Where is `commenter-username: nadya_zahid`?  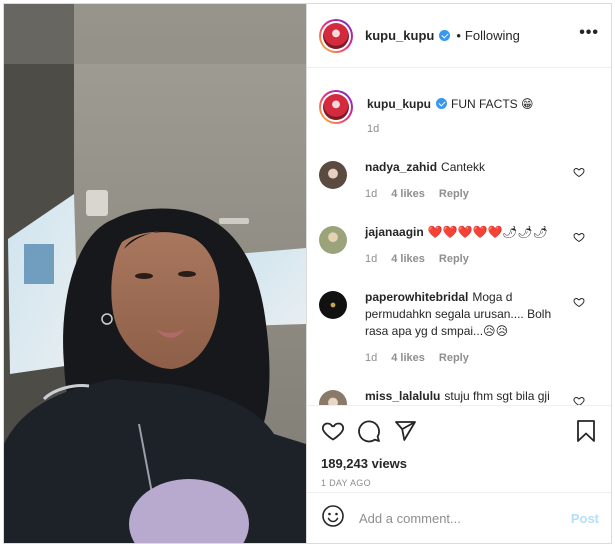 commenter-username: nadya_zahid is located at coordinates (401, 167).